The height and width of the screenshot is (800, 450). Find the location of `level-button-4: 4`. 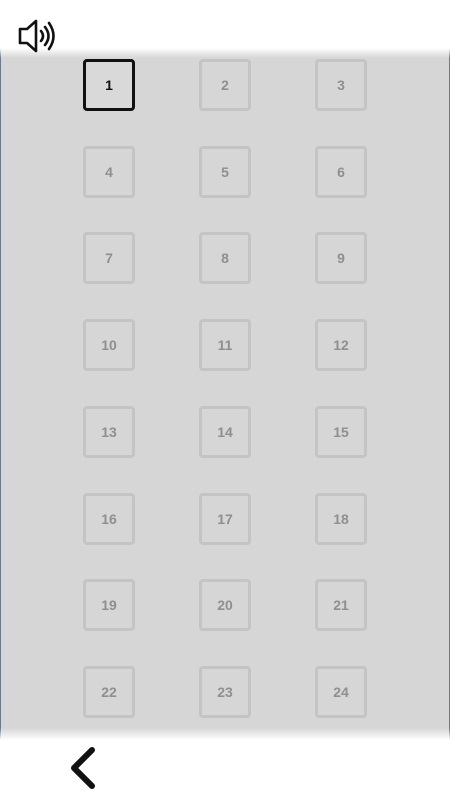

level-button-4: 4 is located at coordinates (109, 172).